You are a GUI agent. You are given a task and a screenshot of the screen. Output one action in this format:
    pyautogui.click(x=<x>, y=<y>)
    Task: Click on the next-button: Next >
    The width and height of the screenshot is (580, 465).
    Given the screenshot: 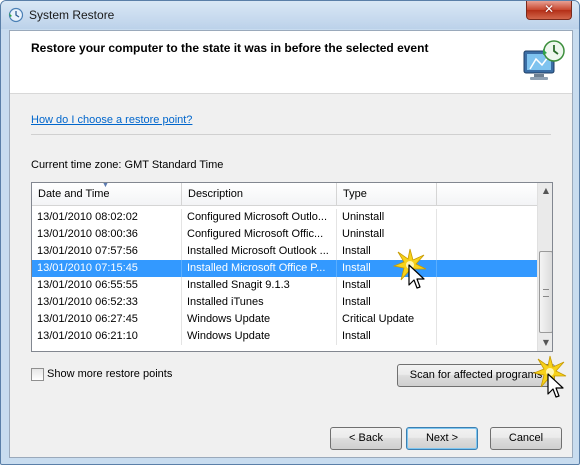 What is the action you would take?
    pyautogui.click(x=442, y=438)
    